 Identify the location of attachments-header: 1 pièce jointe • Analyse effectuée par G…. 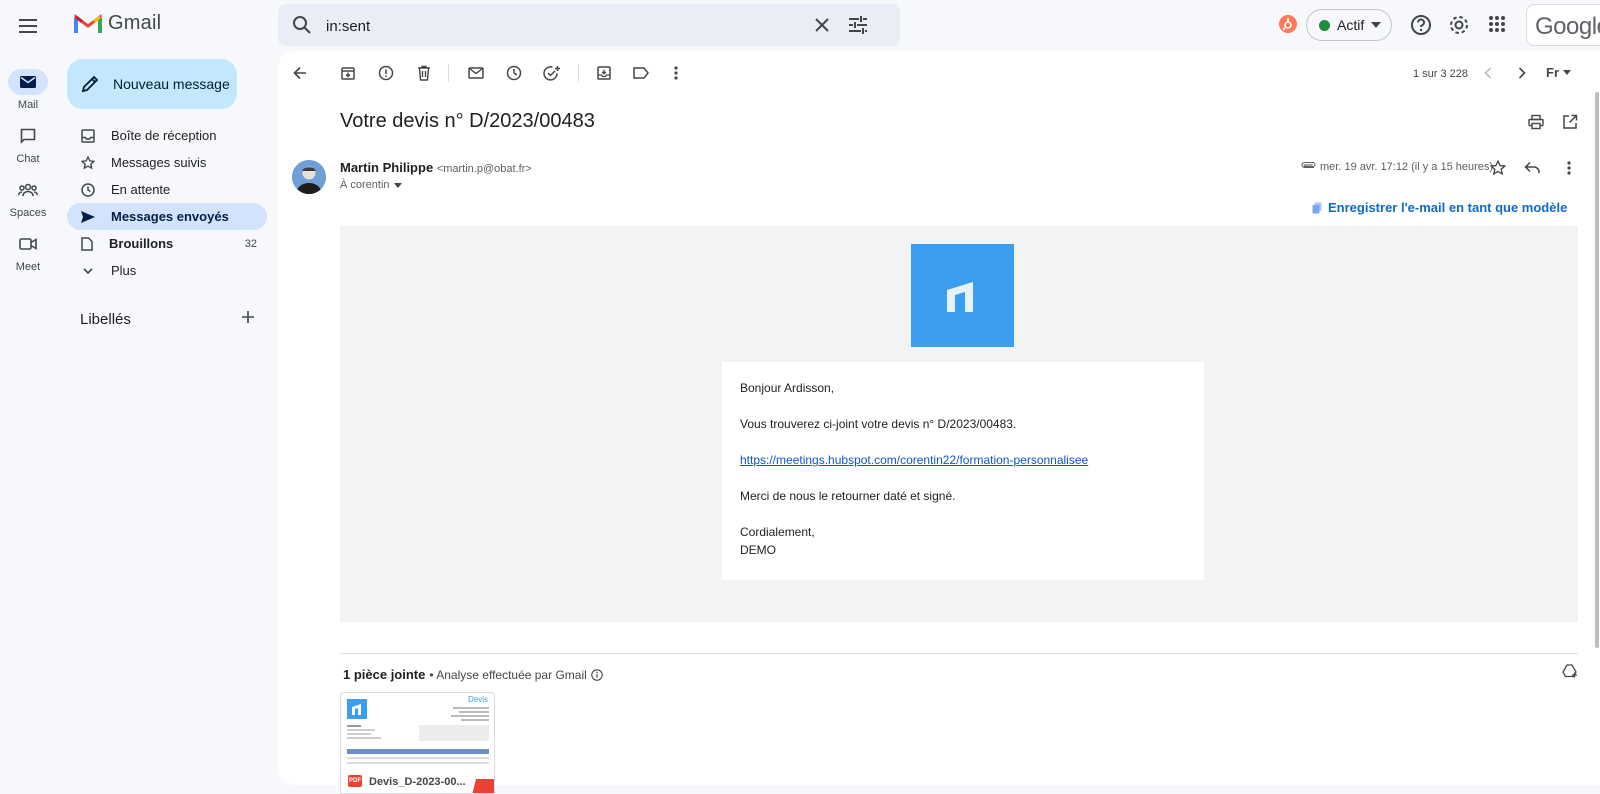
(473, 674).